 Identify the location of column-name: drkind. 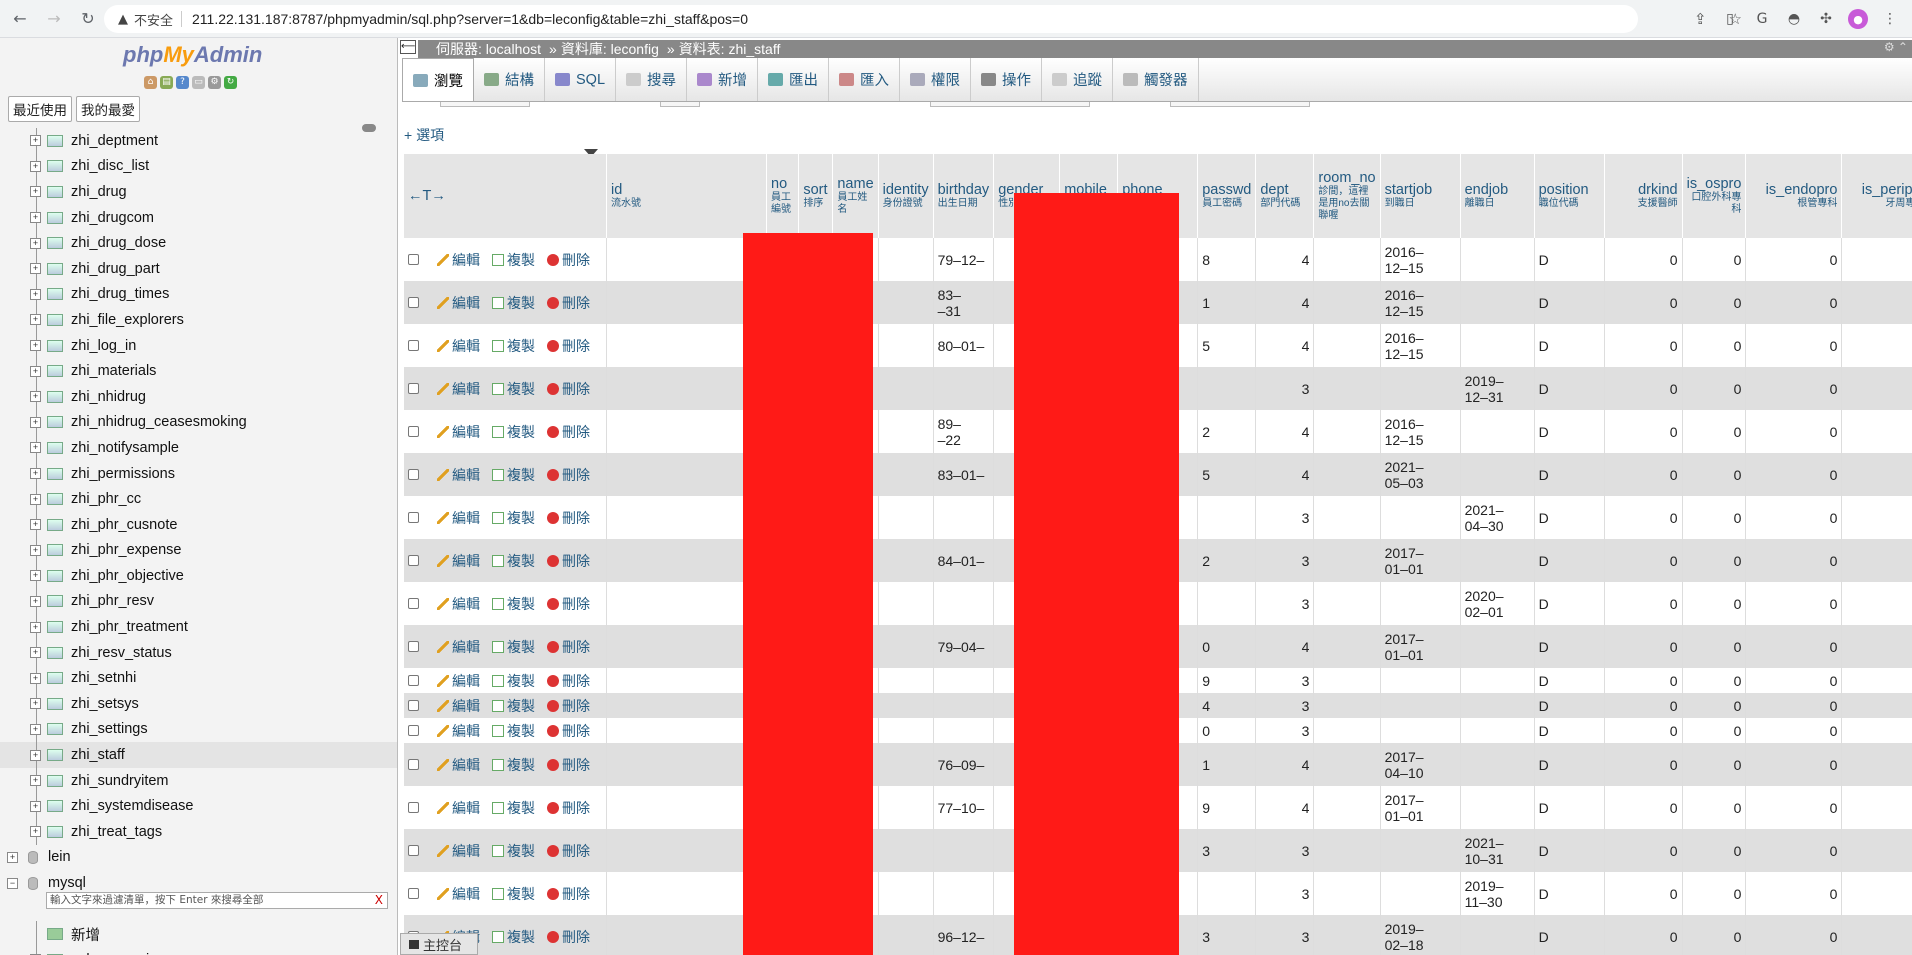
(1643, 190).